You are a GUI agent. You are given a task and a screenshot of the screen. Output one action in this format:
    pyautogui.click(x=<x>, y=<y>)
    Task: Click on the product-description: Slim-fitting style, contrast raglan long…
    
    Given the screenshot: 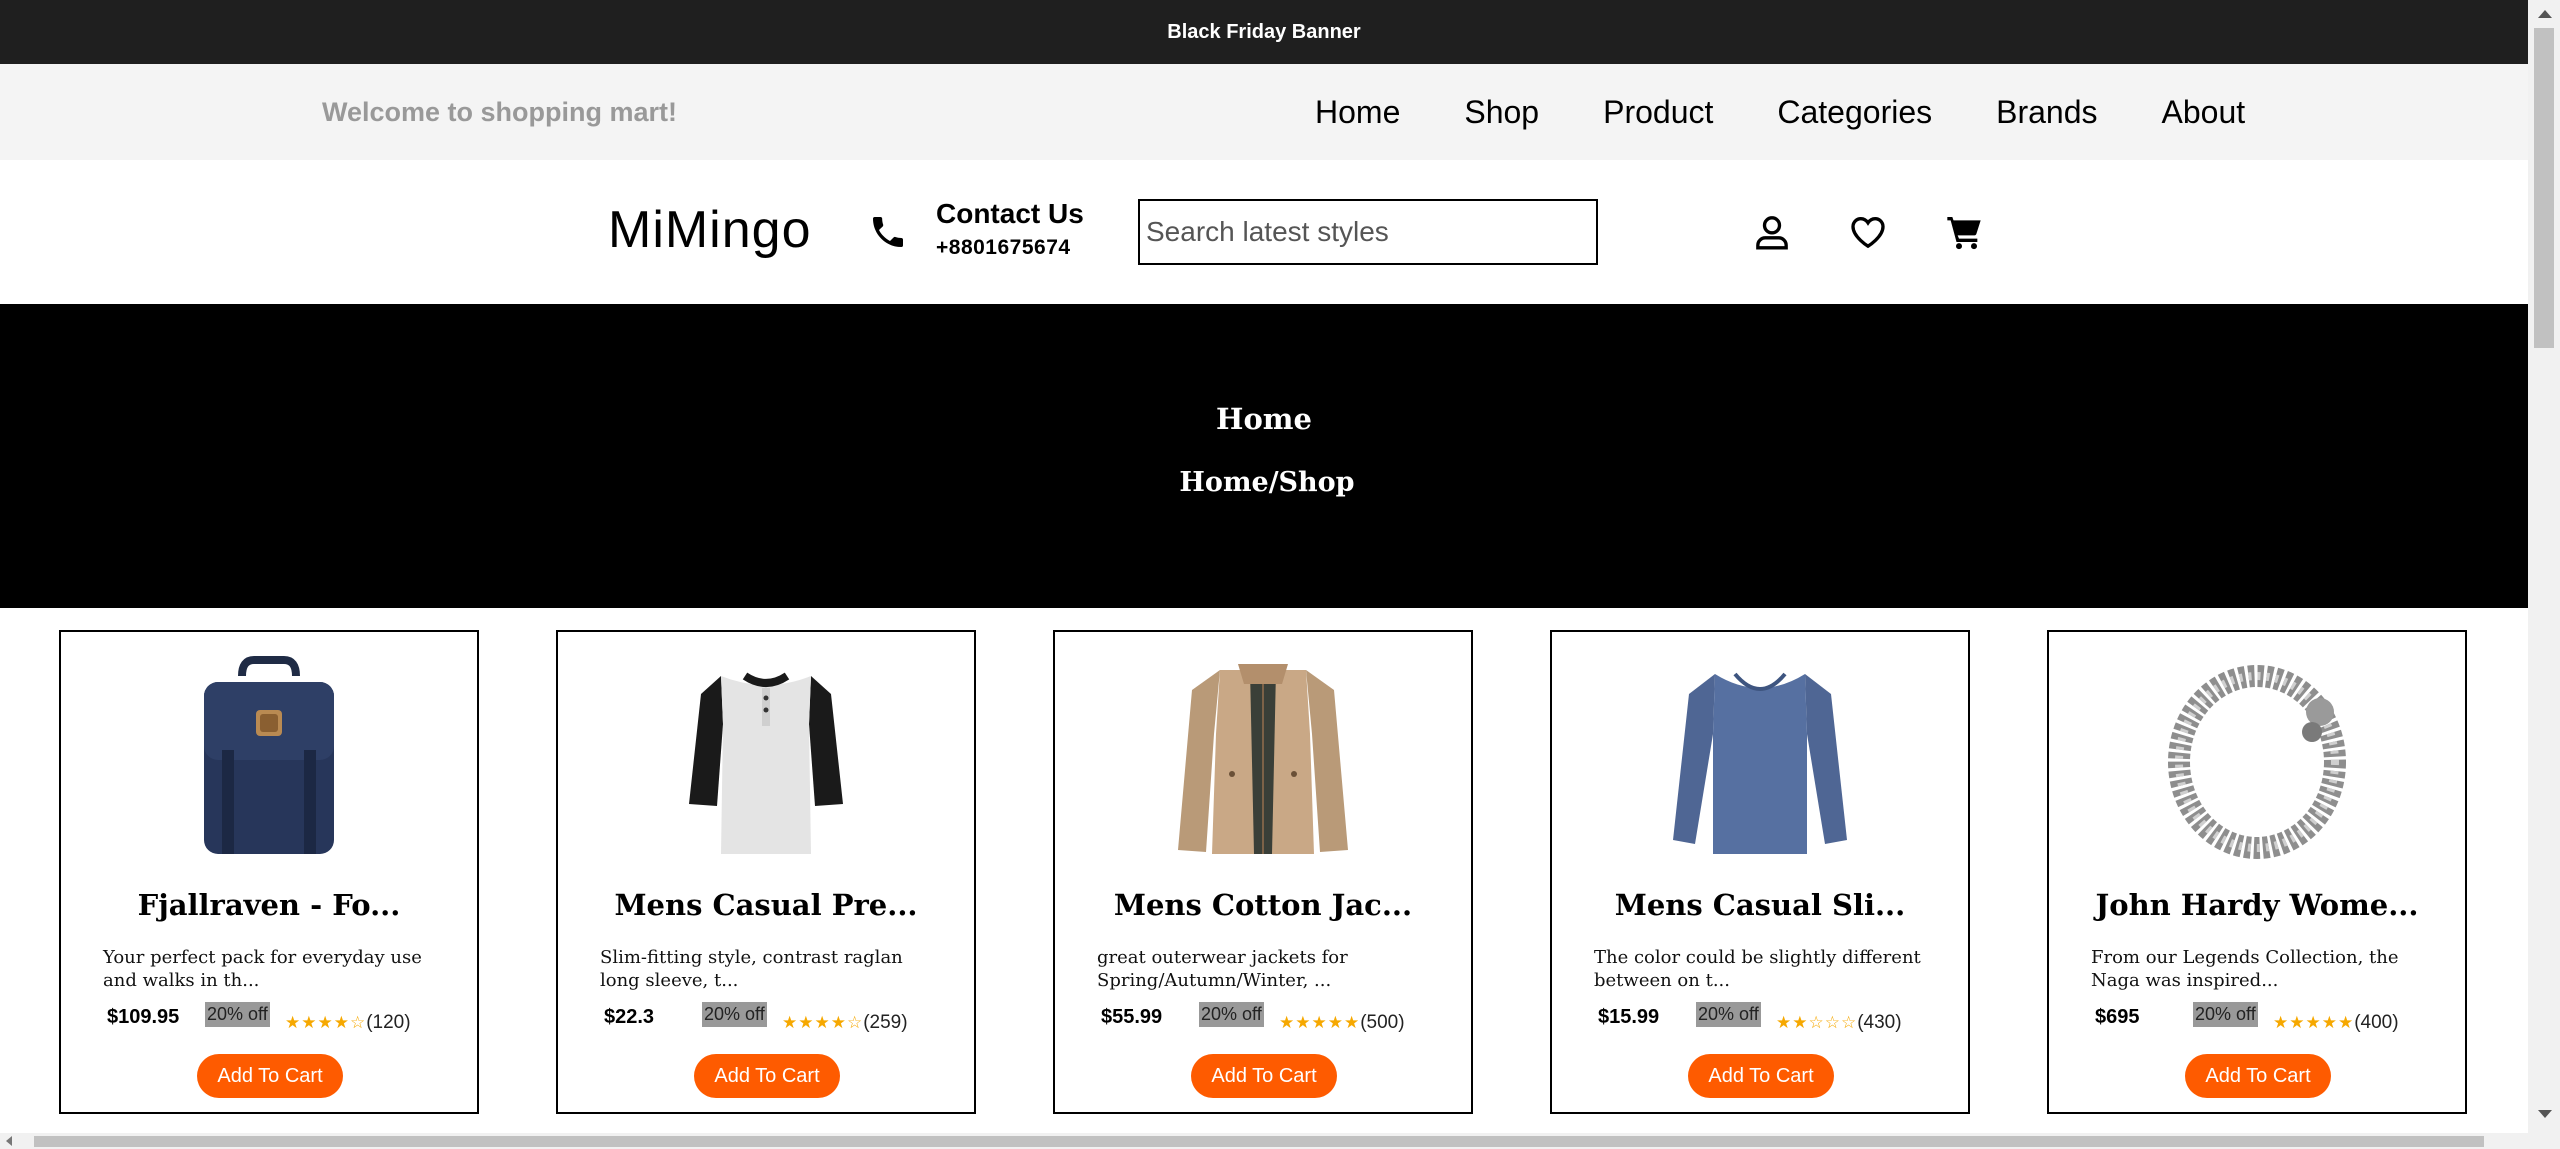 What is the action you would take?
    pyautogui.click(x=751, y=969)
    